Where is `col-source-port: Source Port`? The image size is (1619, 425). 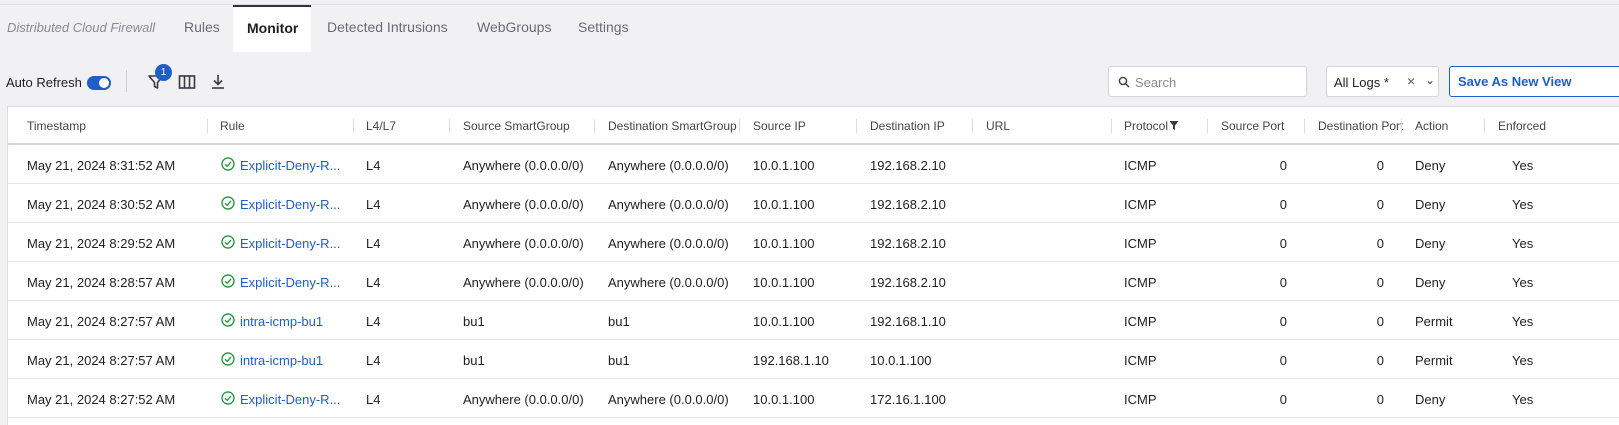
col-source-port: Source Port is located at coordinates (1252, 126).